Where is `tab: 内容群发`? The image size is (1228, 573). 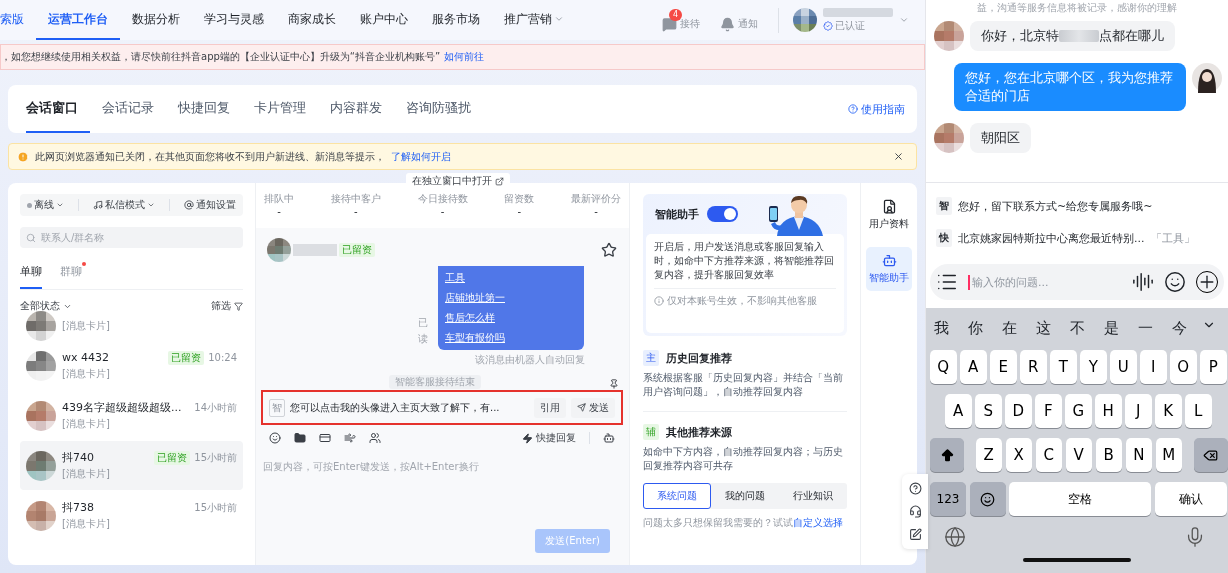 tab: 内容群发 is located at coordinates (356, 109).